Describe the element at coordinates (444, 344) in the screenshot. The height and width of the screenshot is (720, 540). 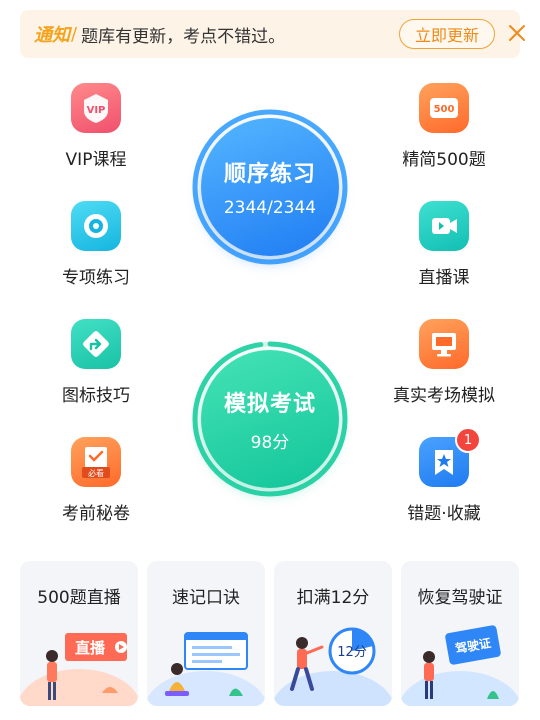
I see `monitor-icon` at that location.